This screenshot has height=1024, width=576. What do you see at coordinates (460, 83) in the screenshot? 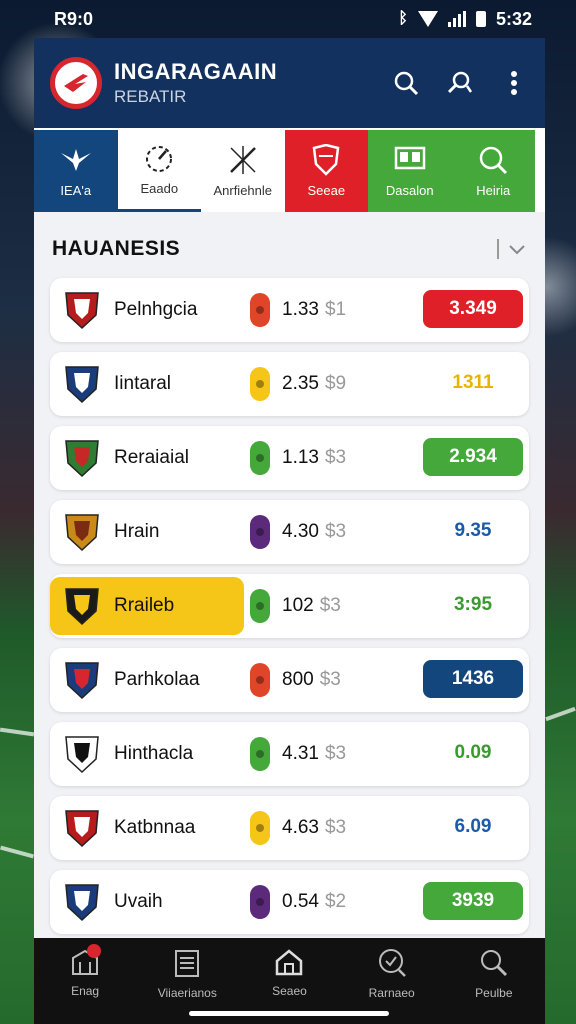
I see `filter-search-icon` at bounding box center [460, 83].